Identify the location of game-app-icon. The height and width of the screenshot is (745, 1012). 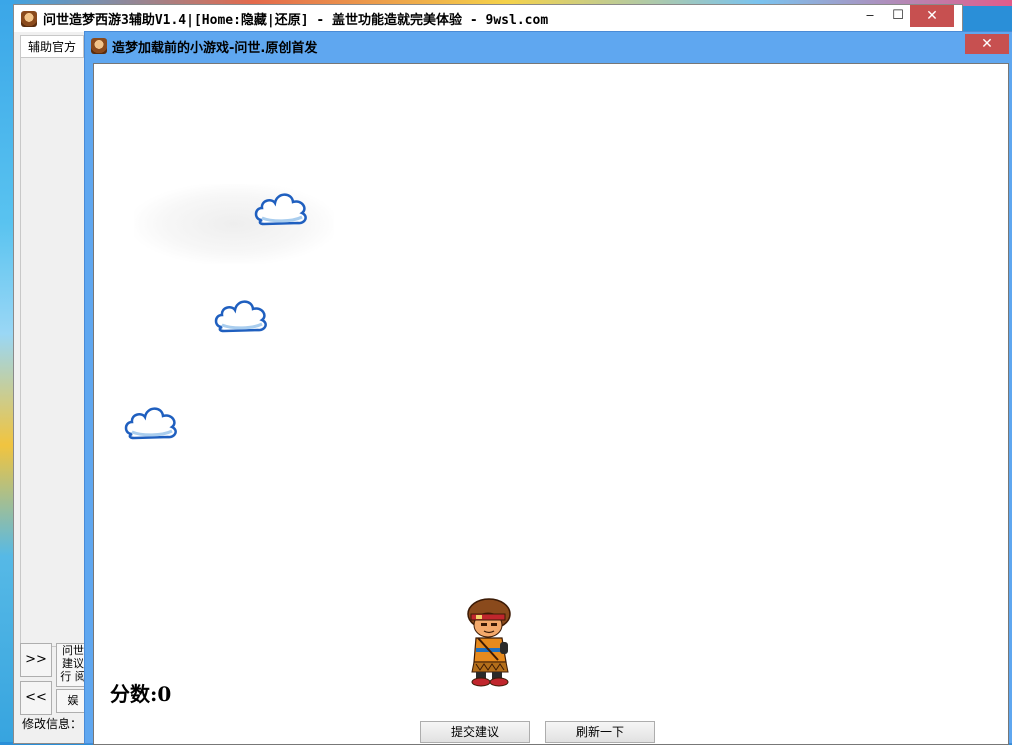
(99, 46).